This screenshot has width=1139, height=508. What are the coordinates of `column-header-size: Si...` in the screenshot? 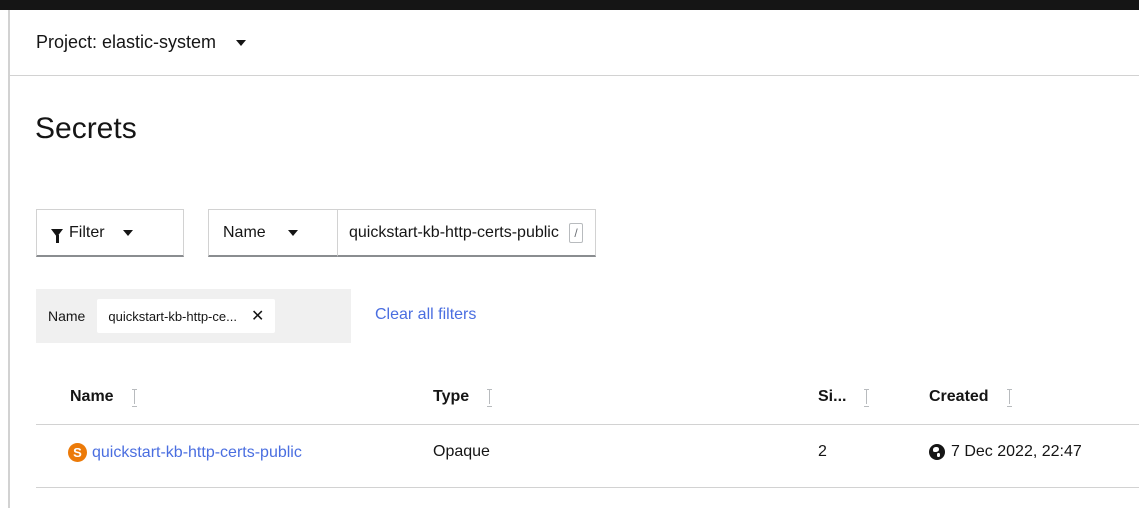 It's located at (844, 397).